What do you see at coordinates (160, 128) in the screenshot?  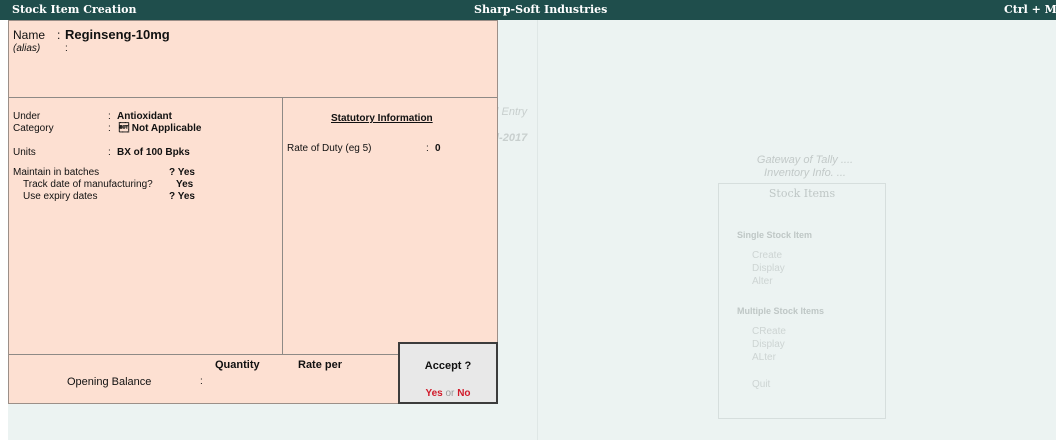 I see `category-field:  Not Applicable` at bounding box center [160, 128].